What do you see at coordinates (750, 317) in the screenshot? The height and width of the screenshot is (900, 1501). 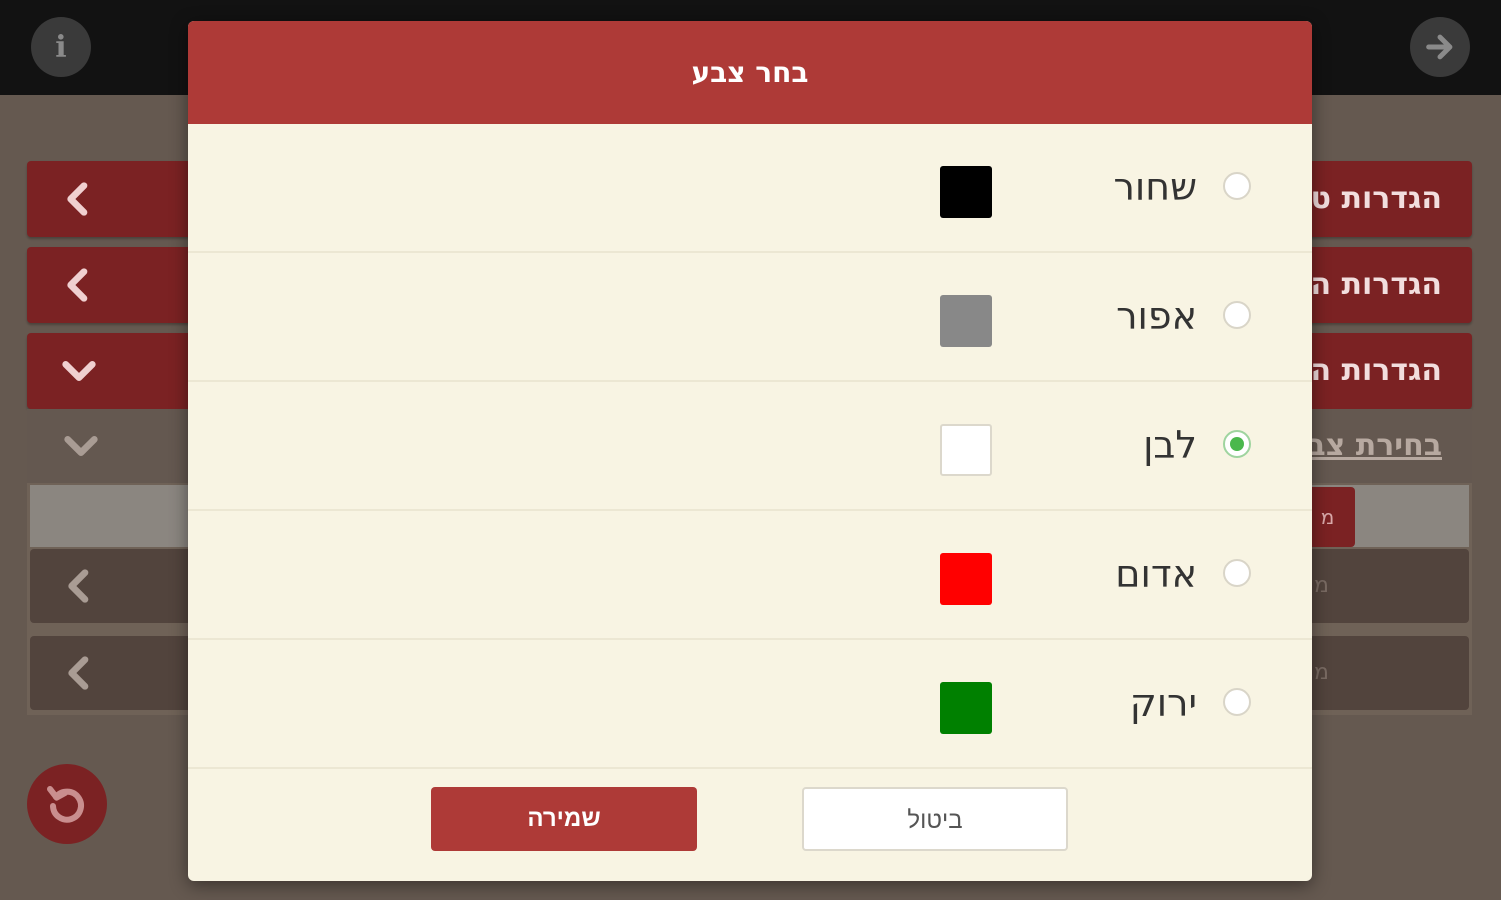 I see `color-option-grey: אפור` at bounding box center [750, 317].